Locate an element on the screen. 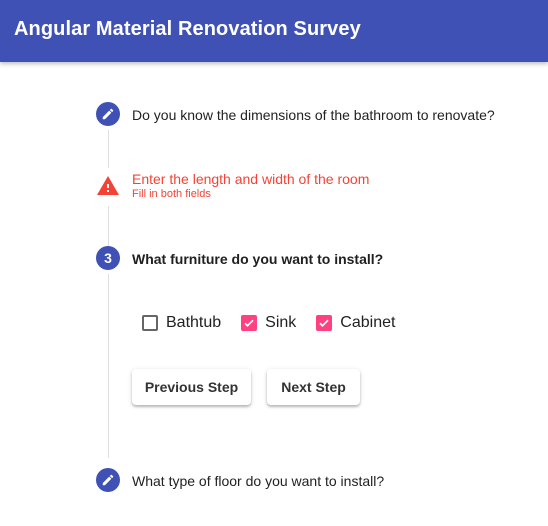 This screenshot has width=548, height=526. warning-icon is located at coordinates (108, 185).